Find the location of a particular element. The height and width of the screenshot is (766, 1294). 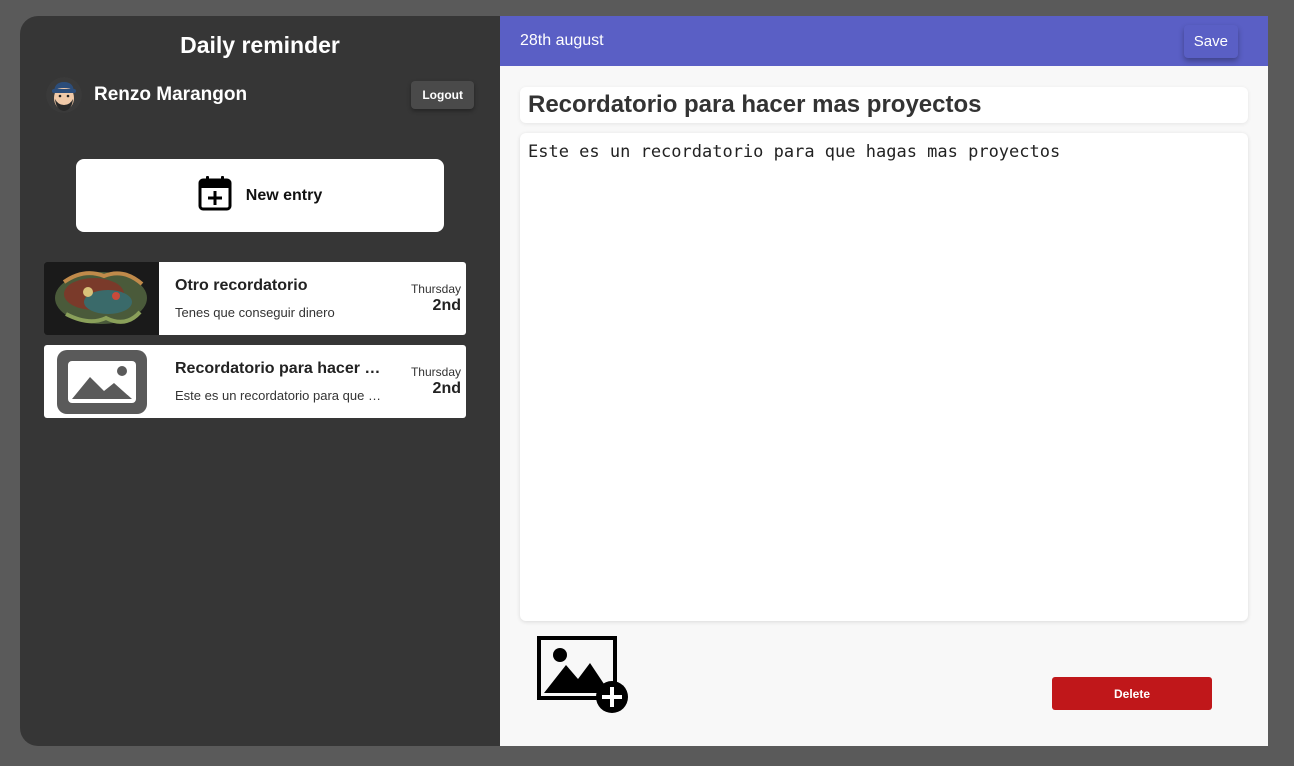

add-image-icon is located at coordinates (582, 674).